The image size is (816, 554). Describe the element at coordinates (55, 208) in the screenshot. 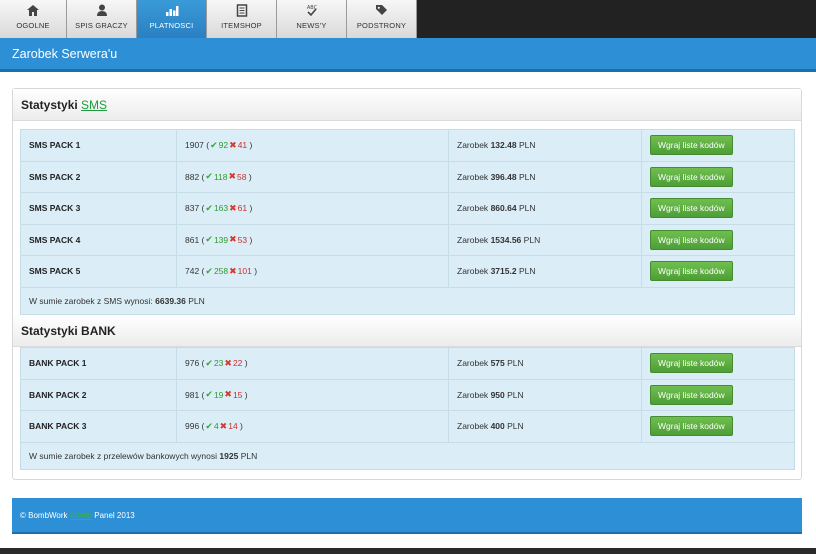

I see `pack-name: SMS PACK 3` at that location.